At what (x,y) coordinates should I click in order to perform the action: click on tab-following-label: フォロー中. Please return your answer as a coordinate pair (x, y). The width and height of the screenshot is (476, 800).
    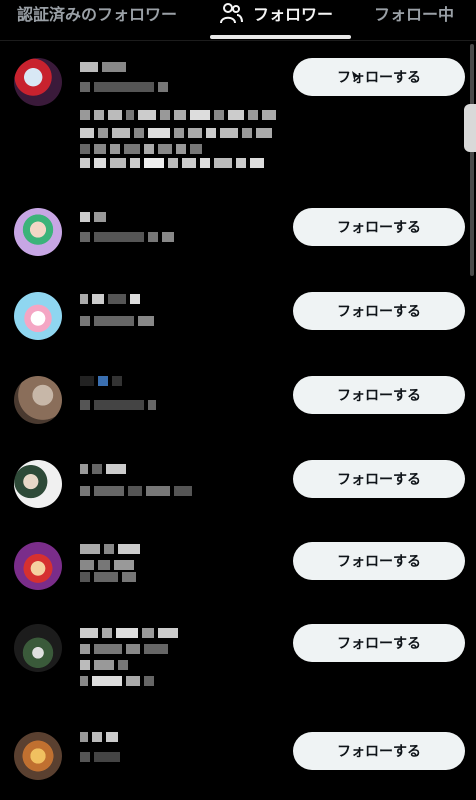
    Looking at the image, I should click on (414, 14).